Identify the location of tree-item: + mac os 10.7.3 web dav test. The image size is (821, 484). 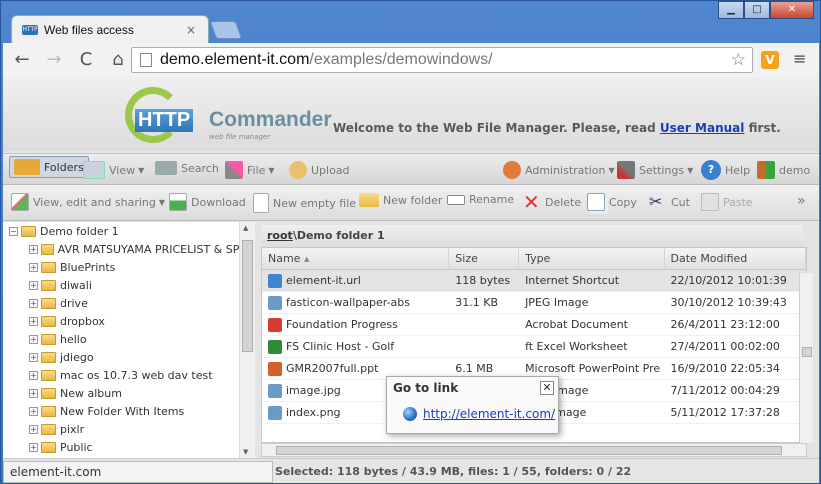
(128, 375).